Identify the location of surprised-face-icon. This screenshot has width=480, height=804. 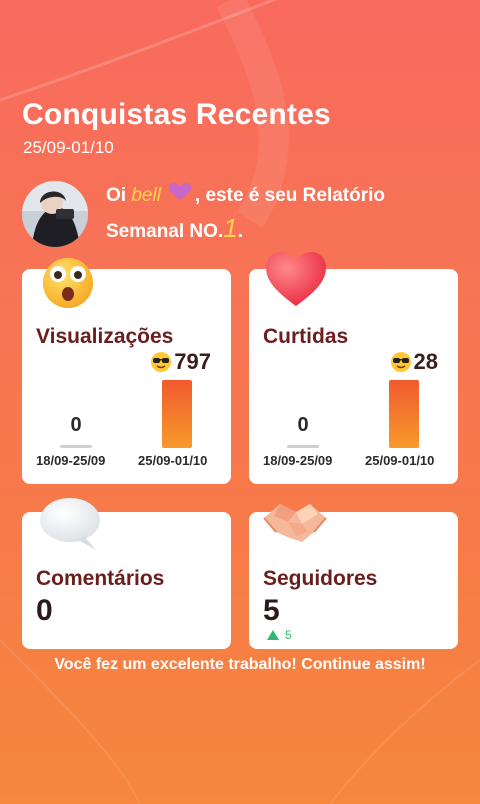
(68, 283).